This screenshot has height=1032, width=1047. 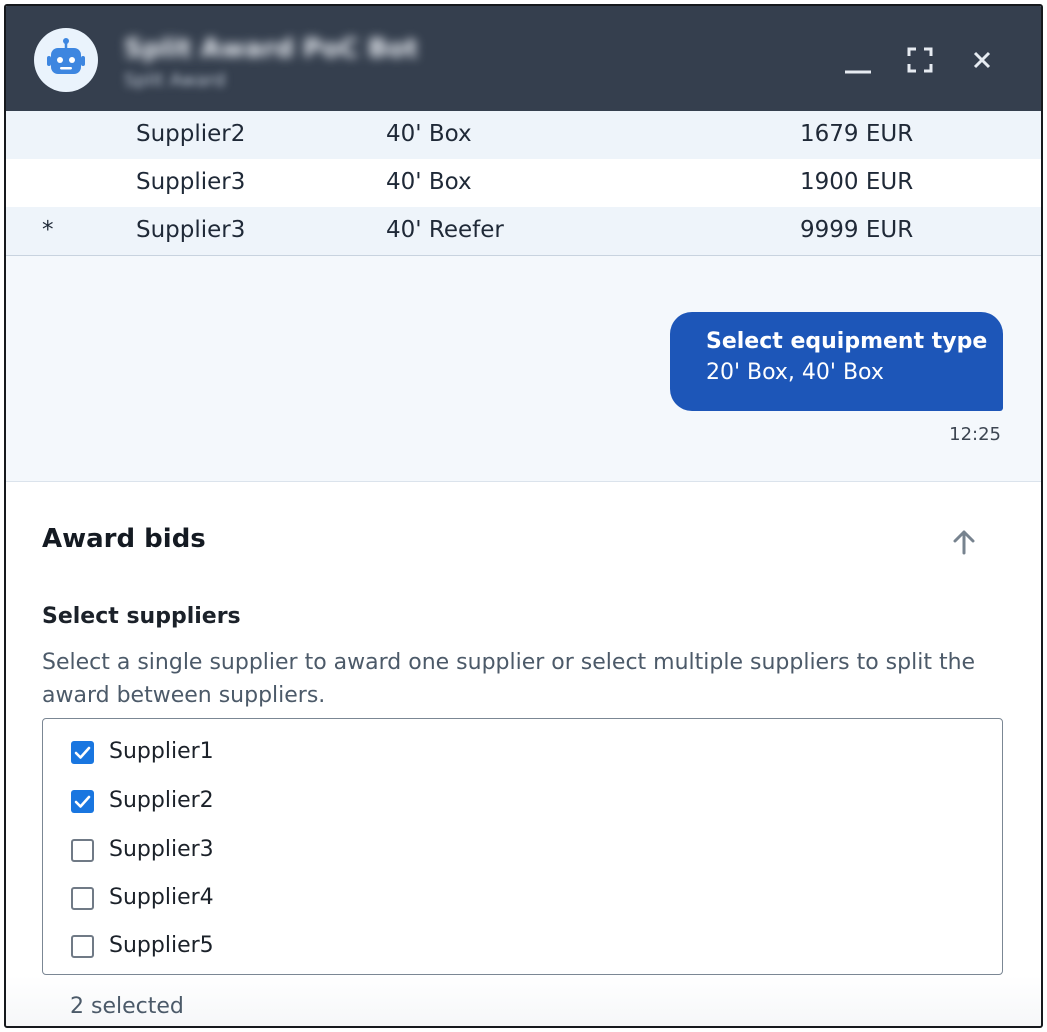 I want to click on user-message-bubble: Select equipment type 20' Box, 40' Box, so click(x=836, y=361).